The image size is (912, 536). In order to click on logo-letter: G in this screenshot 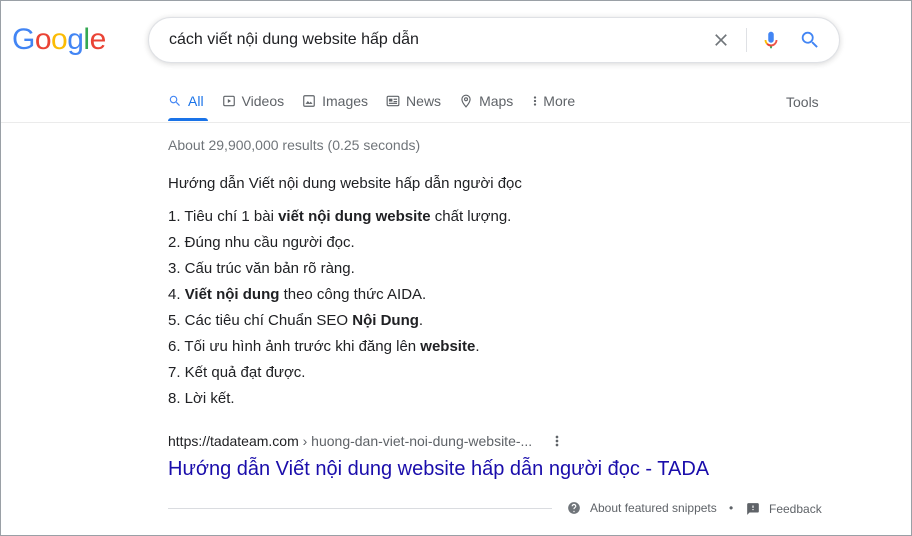, I will do `click(23, 39)`.